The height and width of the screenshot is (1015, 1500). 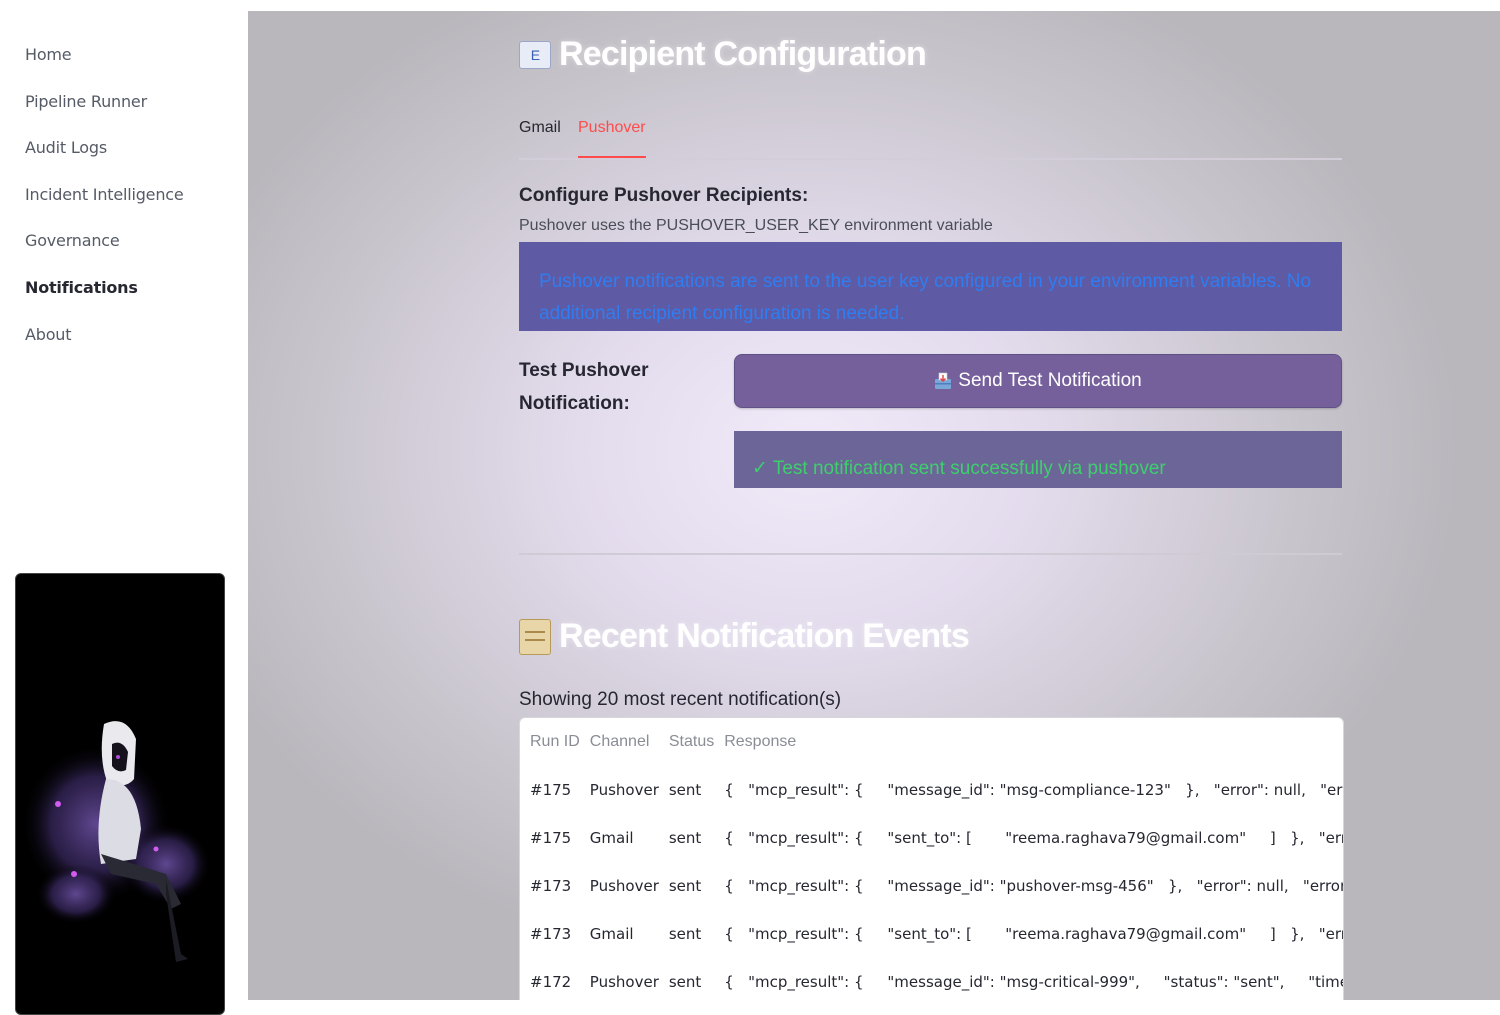 What do you see at coordinates (1028, 742) in the screenshot?
I see `column-header-response: Response` at bounding box center [1028, 742].